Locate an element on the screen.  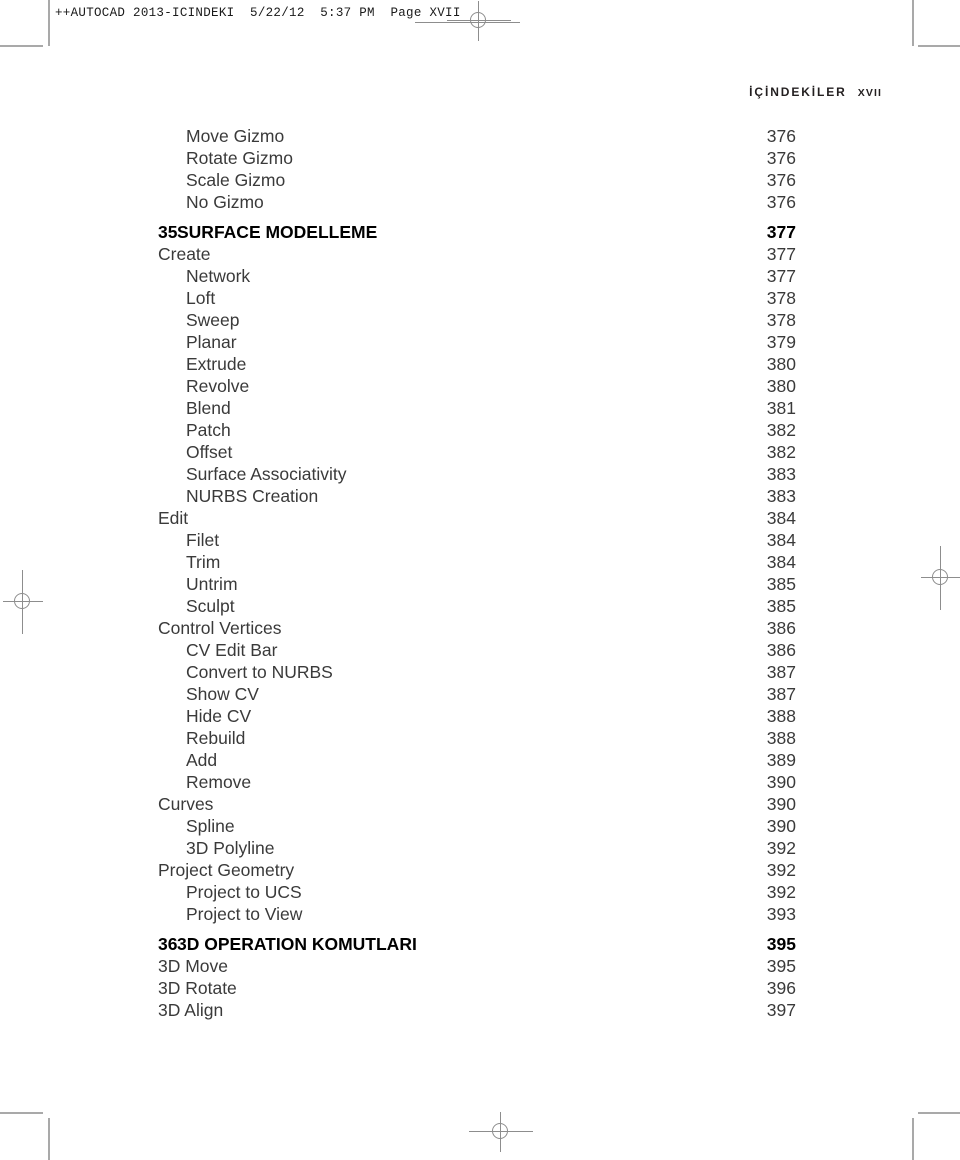
toc-entry-label: NURBS Creation is located at coordinates (252, 496).